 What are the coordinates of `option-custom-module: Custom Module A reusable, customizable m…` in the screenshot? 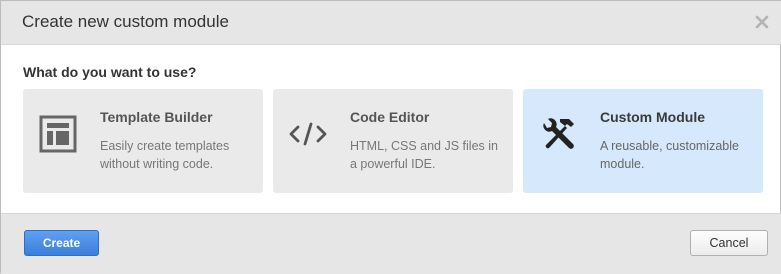 It's located at (643, 141).